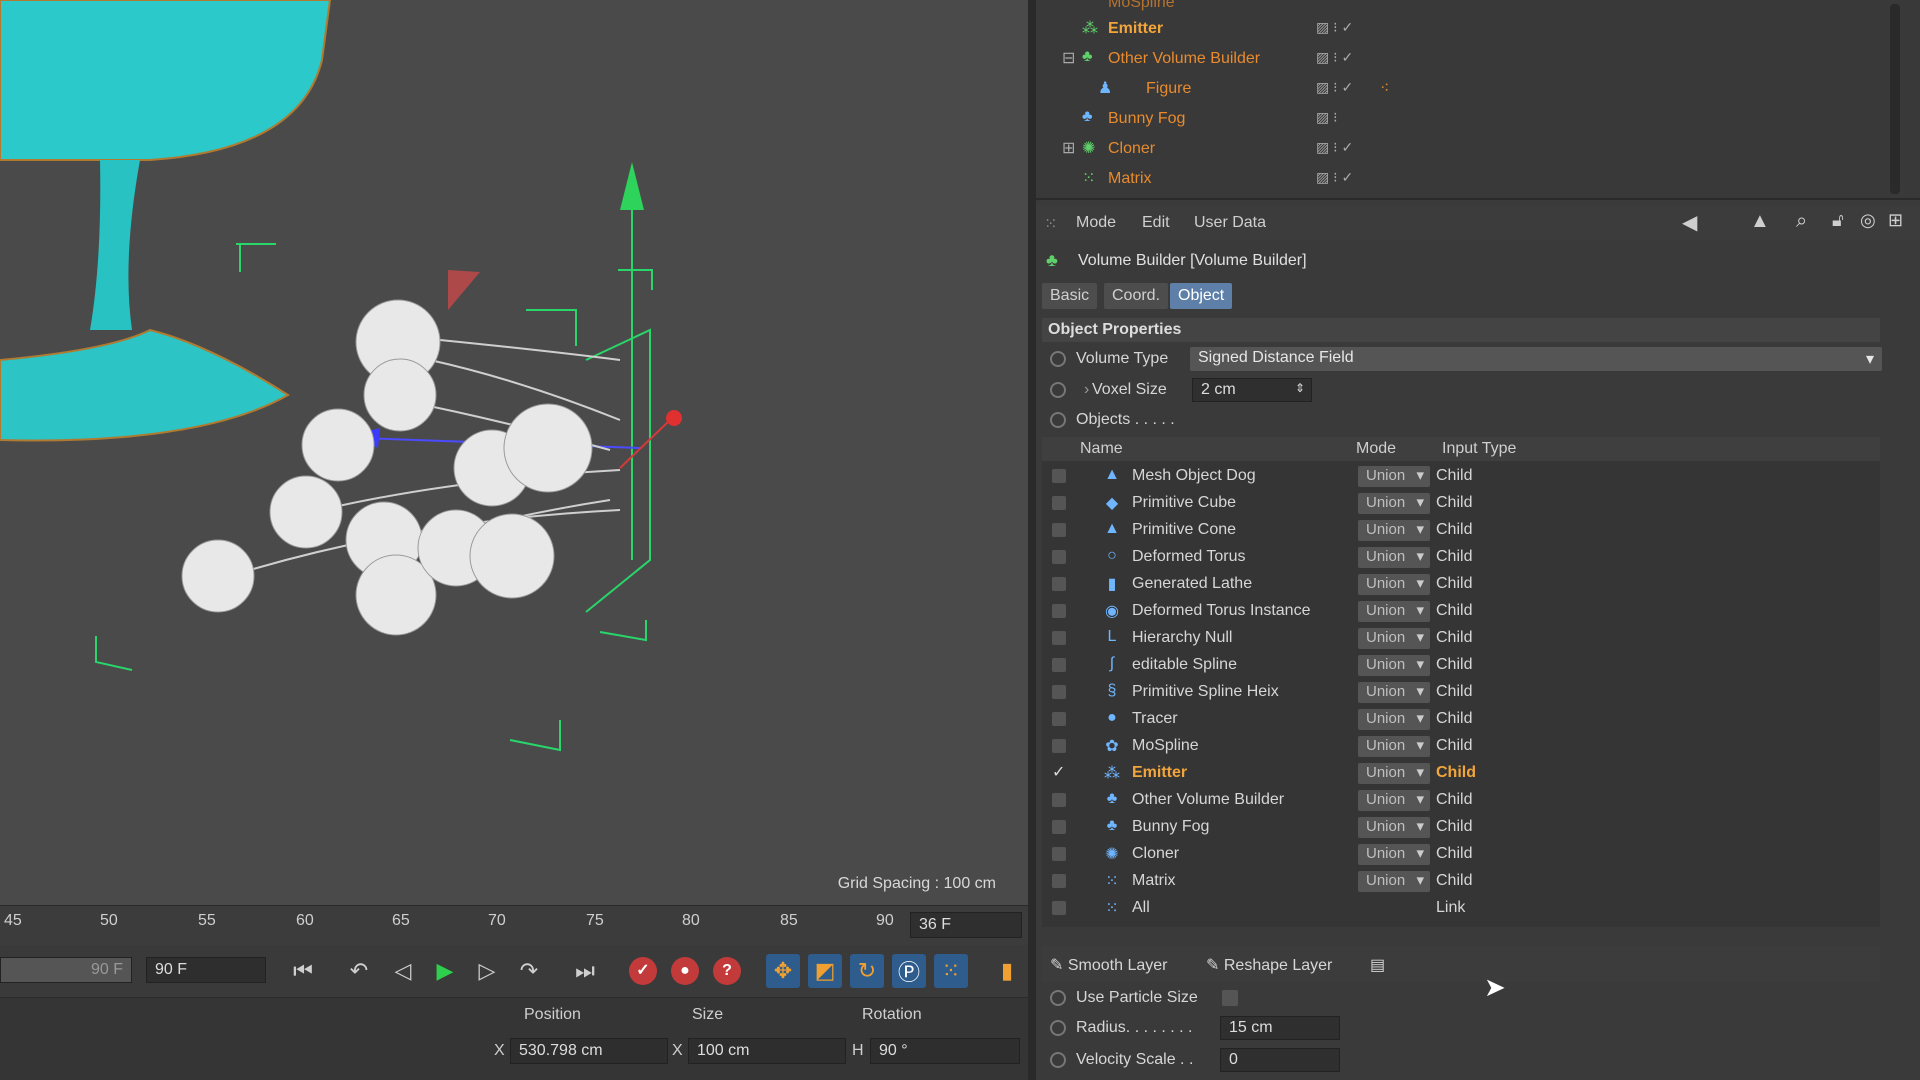 The height and width of the screenshot is (1080, 1920). I want to click on name-column-header: Name, so click(1101, 449).